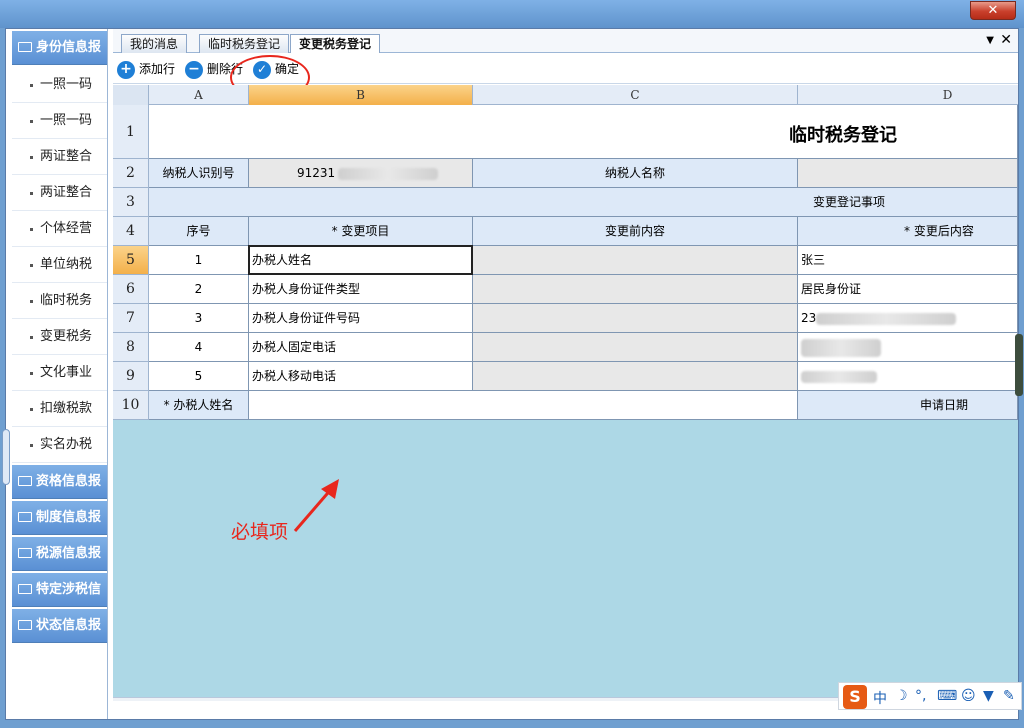 This screenshot has height=728, width=1024. What do you see at coordinates (512, 14) in the screenshot?
I see `window-titlebar: ✕` at bounding box center [512, 14].